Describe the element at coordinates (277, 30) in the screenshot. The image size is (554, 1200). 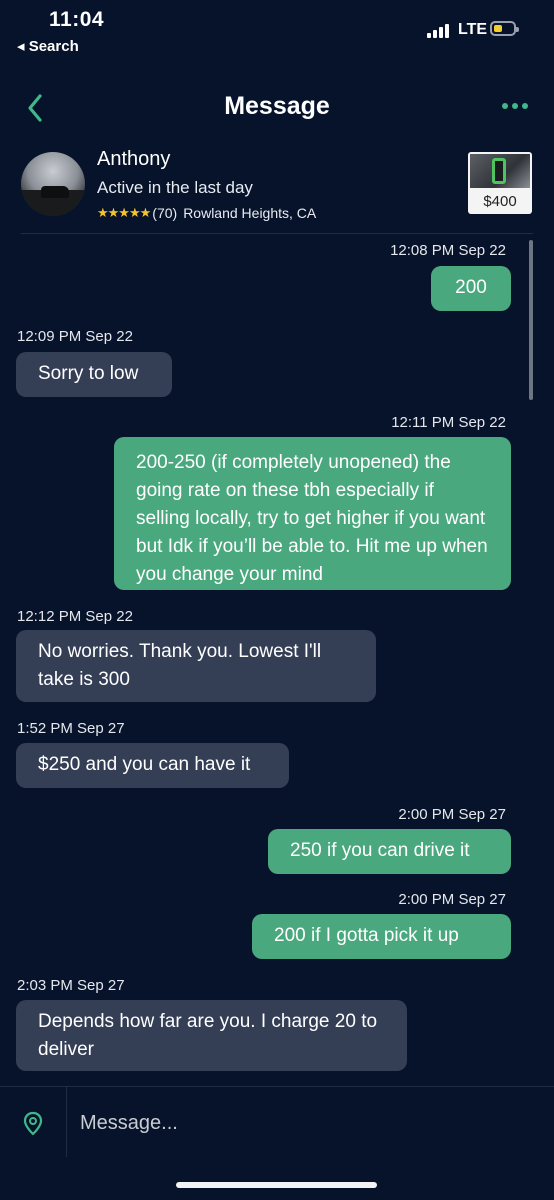
I see `status-bar: 11:04 ◂ Search LTE` at that location.